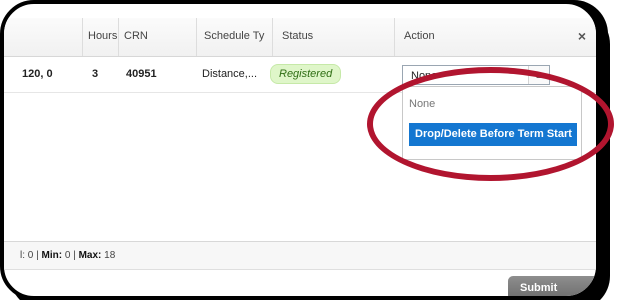  What do you see at coordinates (419, 36) in the screenshot?
I see `header-action: Action` at bounding box center [419, 36].